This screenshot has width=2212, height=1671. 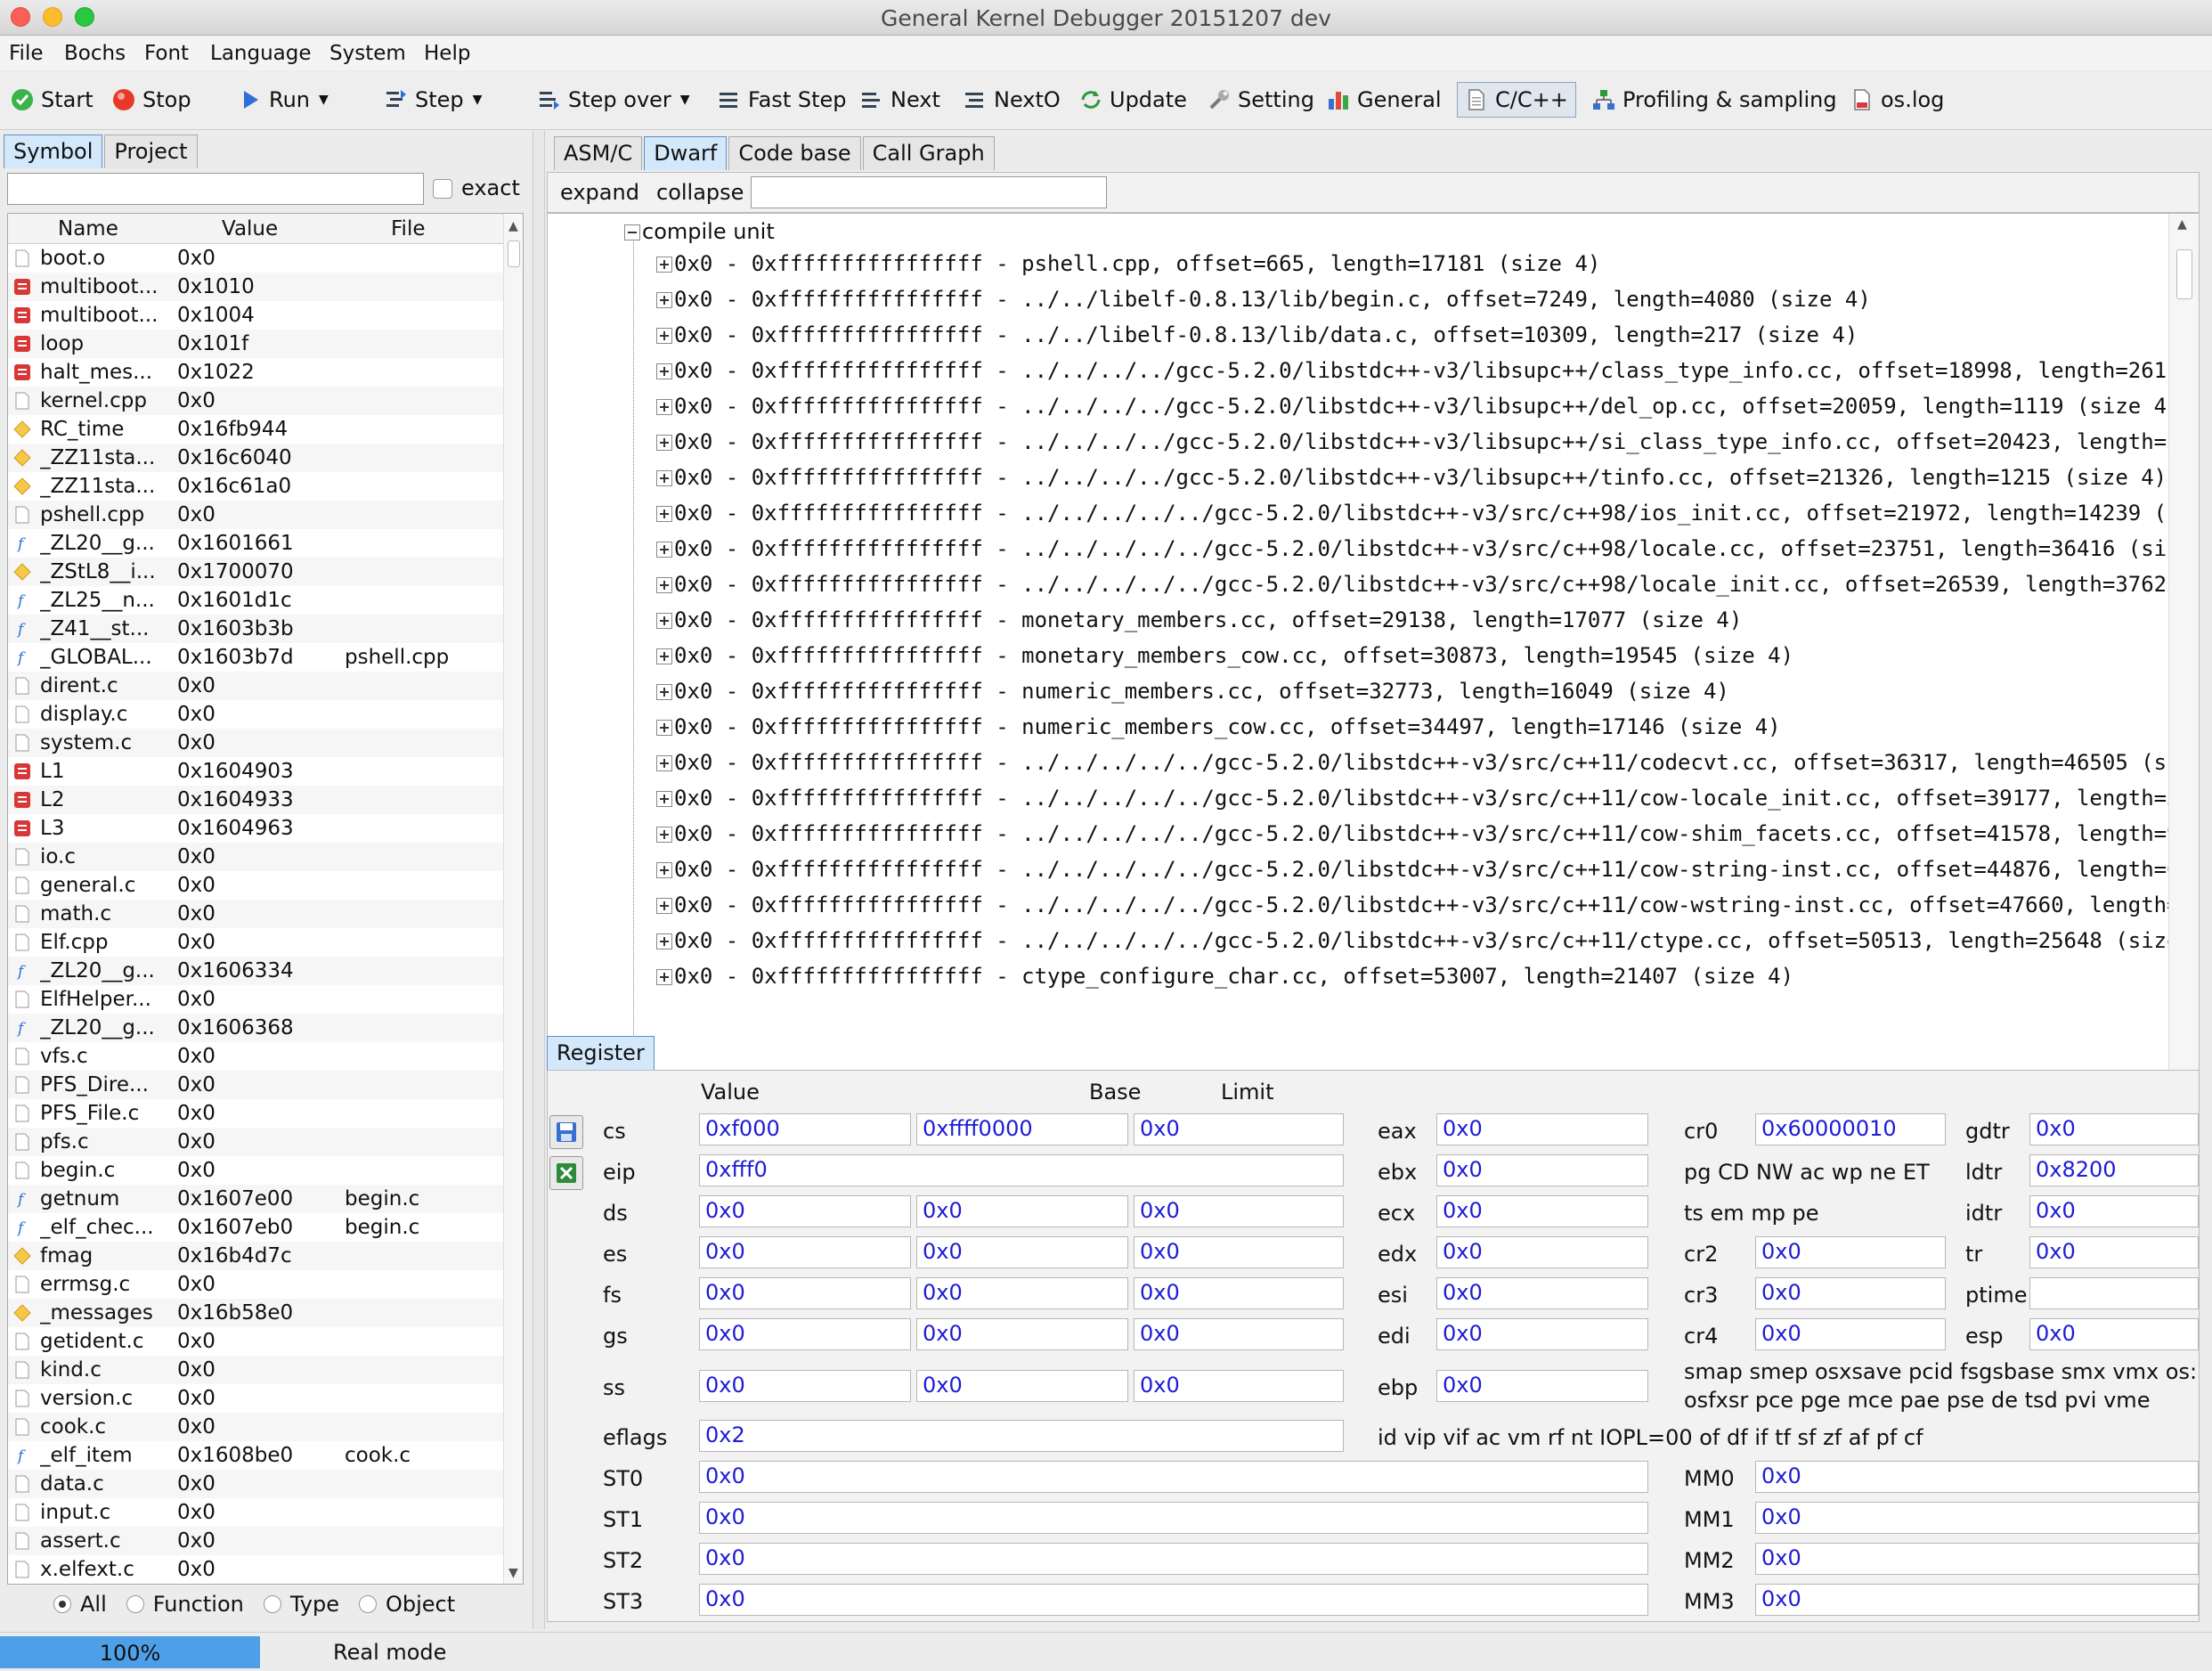 What do you see at coordinates (1022, 1386) in the screenshot?
I see `reg-ss-base: 0x0` at bounding box center [1022, 1386].